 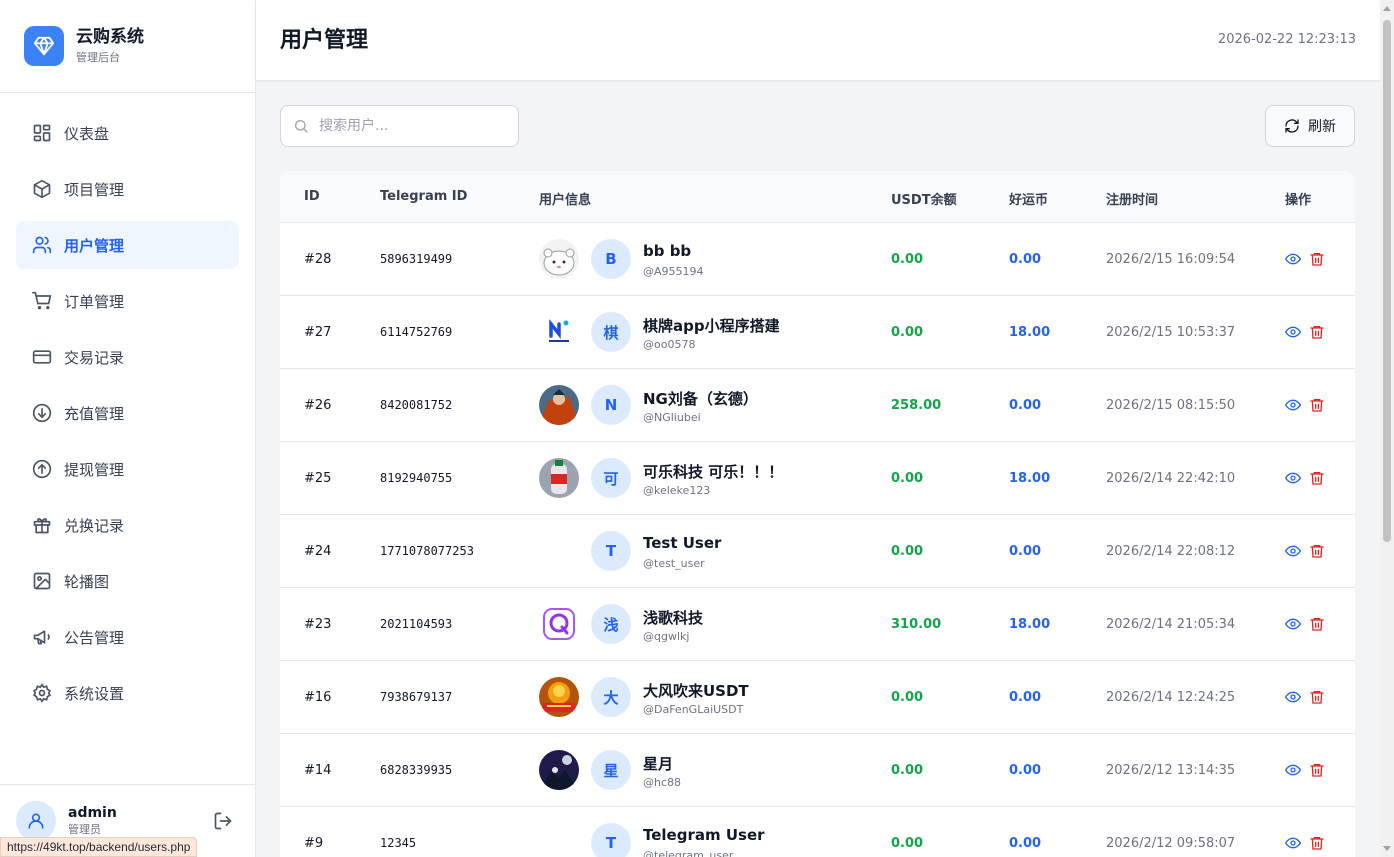 I want to click on dashboard-icon, so click(x=42, y=133).